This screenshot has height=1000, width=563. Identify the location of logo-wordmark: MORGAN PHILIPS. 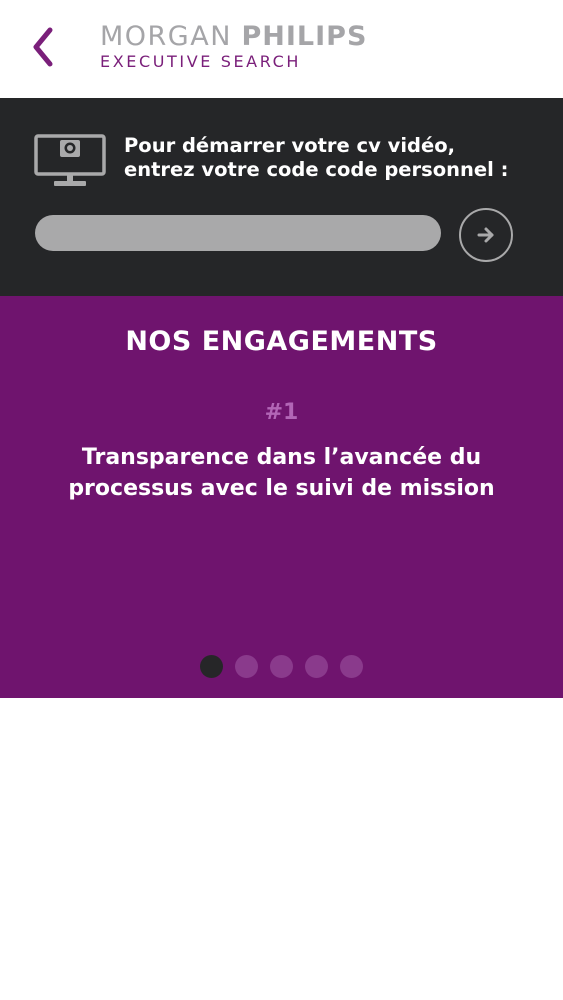
(233, 37).